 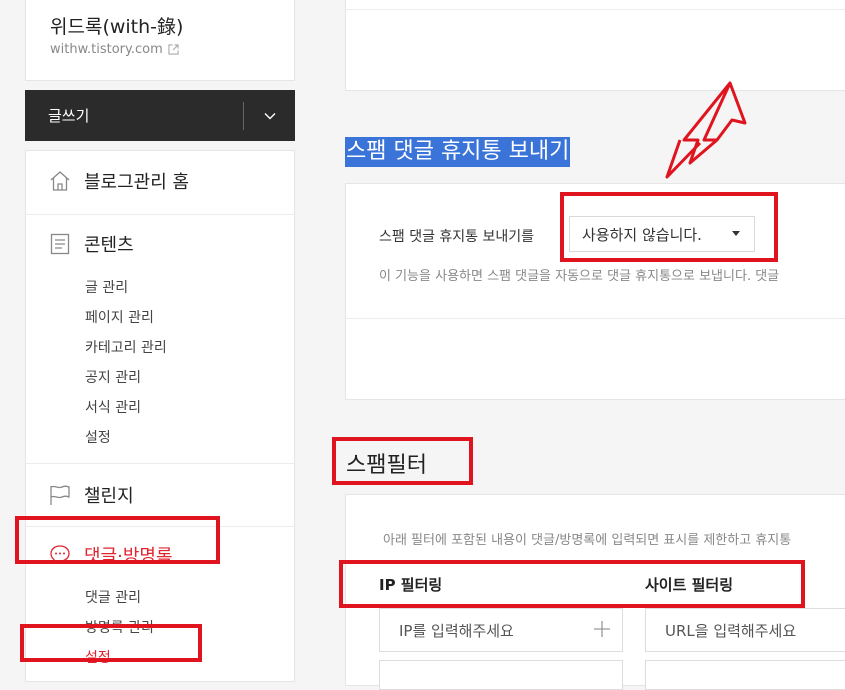 What do you see at coordinates (160, 244) in the screenshot?
I see `sidebar-item-content: 콘텐츠` at bounding box center [160, 244].